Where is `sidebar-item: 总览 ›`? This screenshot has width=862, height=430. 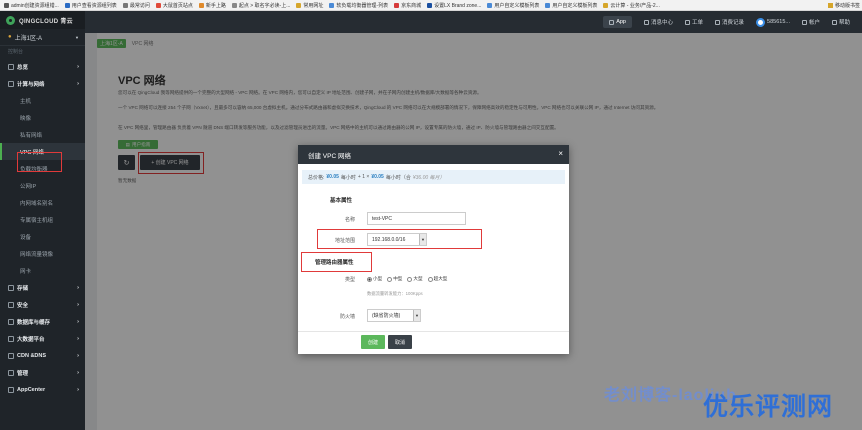 sidebar-item: 总览 › is located at coordinates (42, 66).